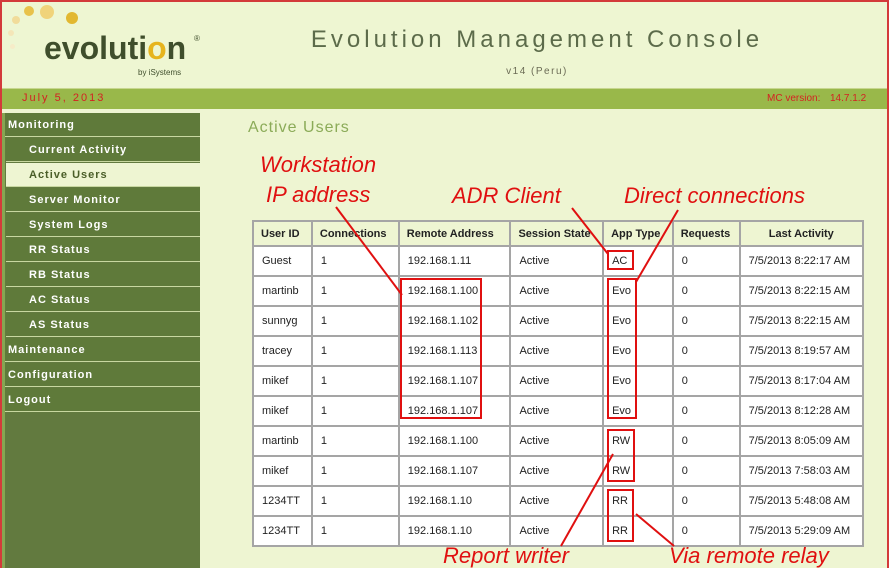  I want to click on app-type-cell: AC, so click(638, 261).